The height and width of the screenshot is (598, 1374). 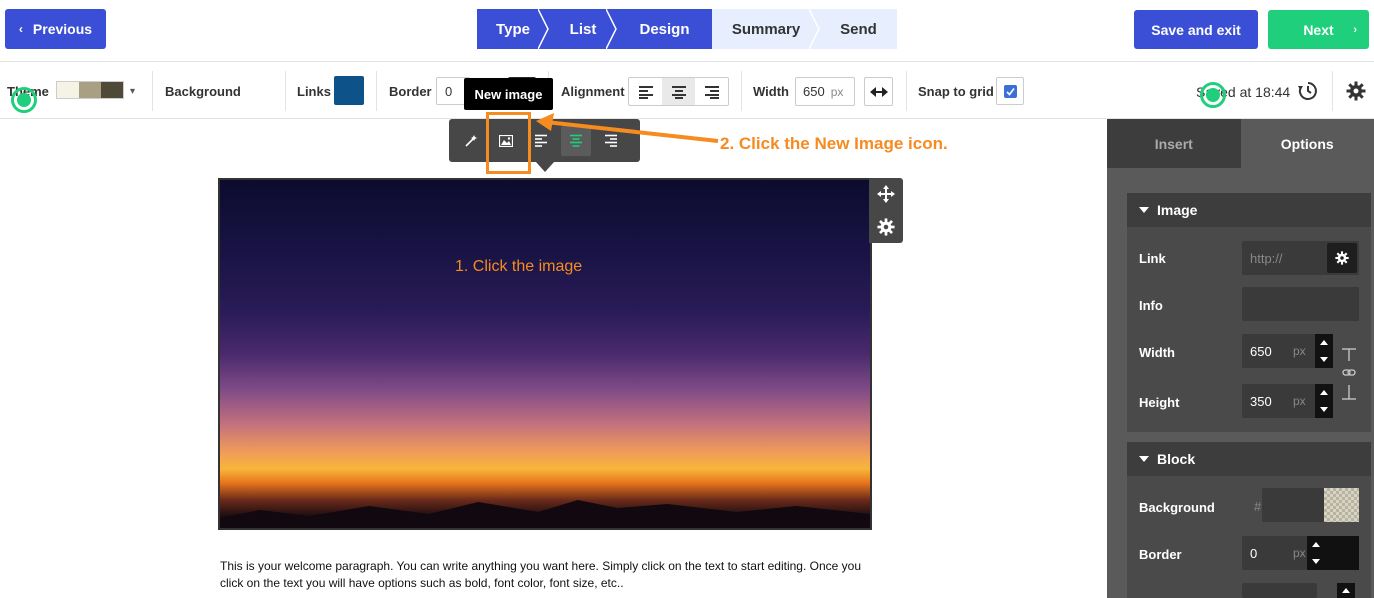 What do you see at coordinates (1258, 506) in the screenshot?
I see `hex-prefix: #` at bounding box center [1258, 506].